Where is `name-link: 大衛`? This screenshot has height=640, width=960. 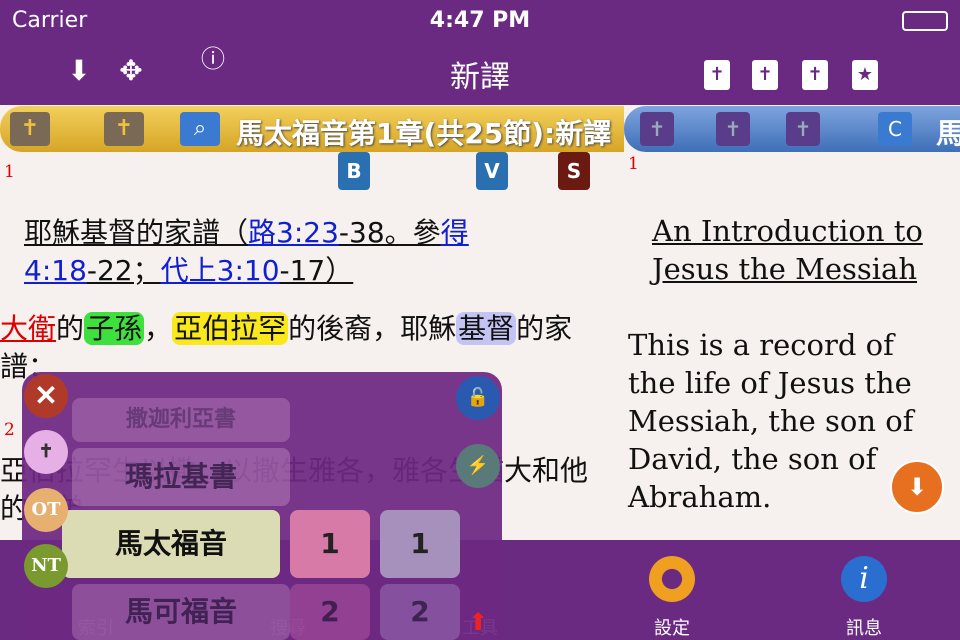
name-link: 大衛 is located at coordinates (28, 328).